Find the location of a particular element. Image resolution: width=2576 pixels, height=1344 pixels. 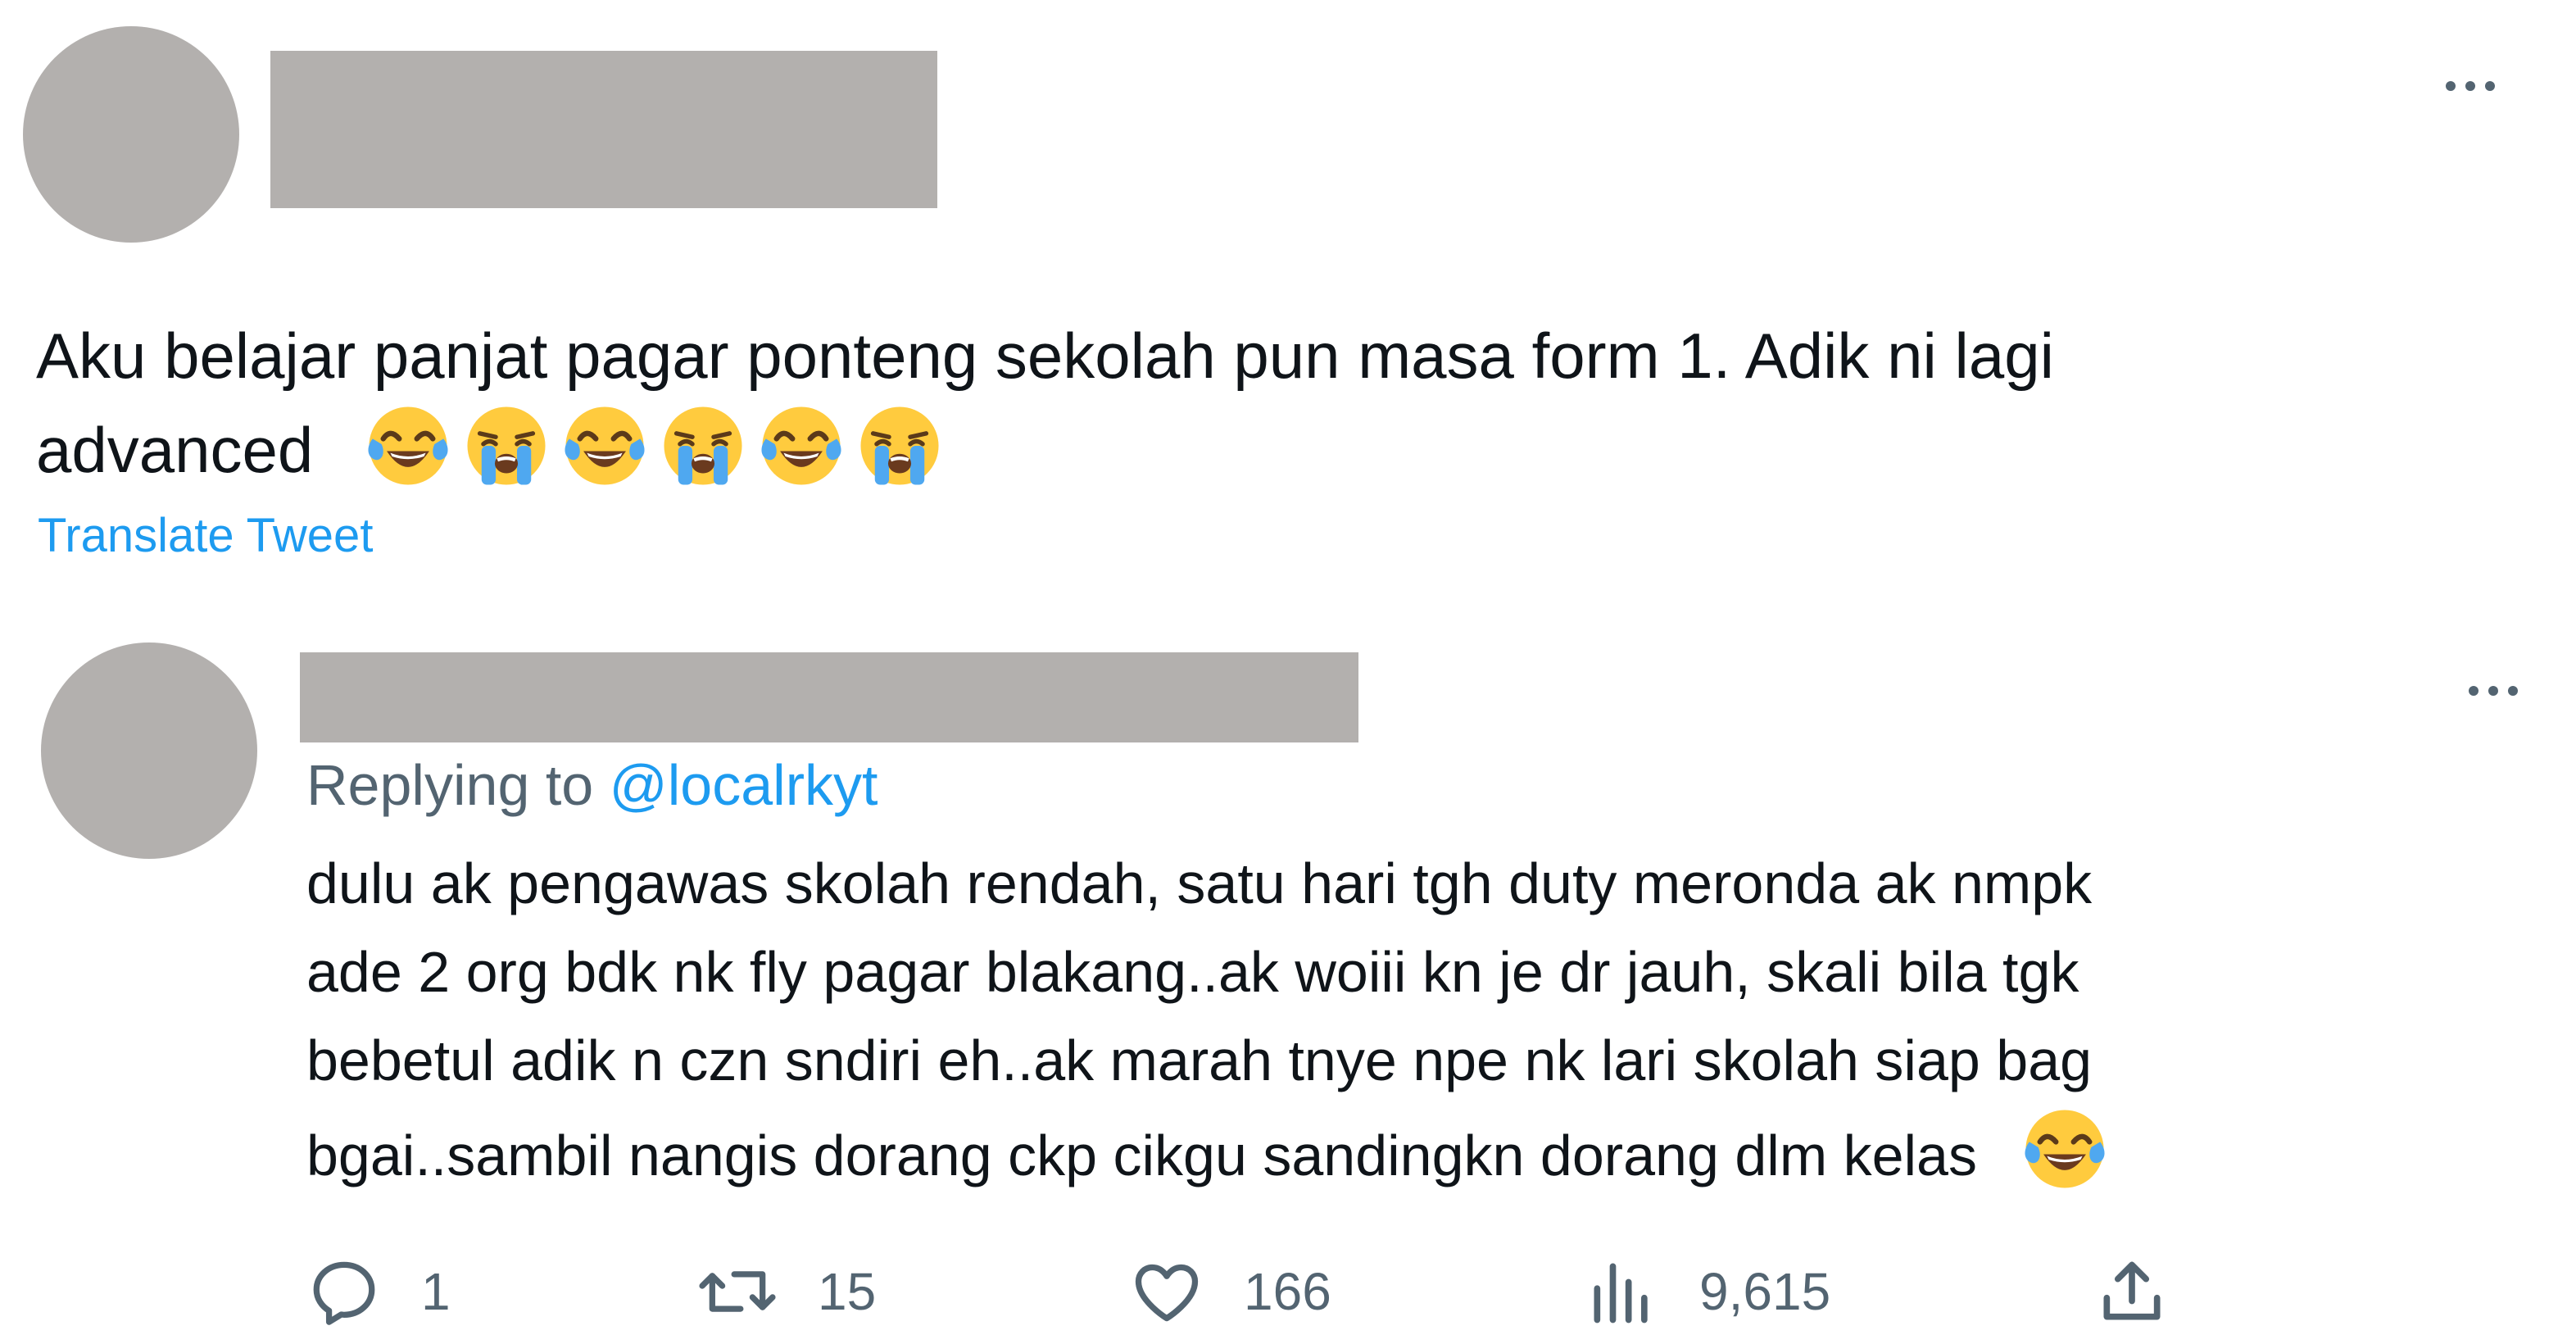

views-count: 9,615 is located at coordinates (1765, 1291).